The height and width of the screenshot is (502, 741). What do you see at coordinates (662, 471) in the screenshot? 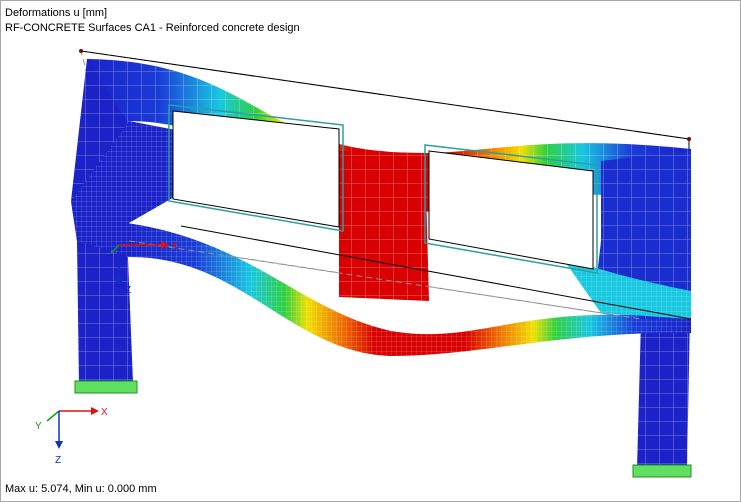
I see `support-right` at bounding box center [662, 471].